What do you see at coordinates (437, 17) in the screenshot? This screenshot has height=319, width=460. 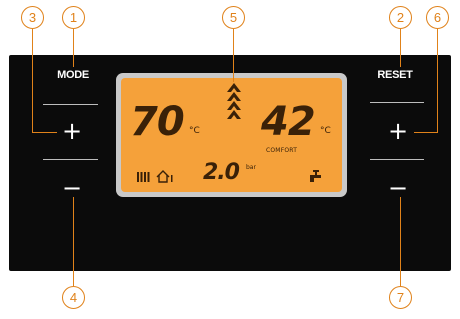 I see `callout-6: 6` at bounding box center [437, 17].